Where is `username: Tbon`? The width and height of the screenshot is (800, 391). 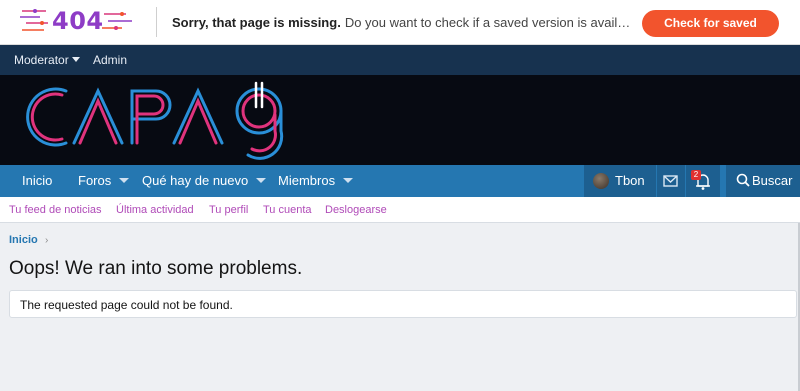
username: Tbon is located at coordinates (630, 180).